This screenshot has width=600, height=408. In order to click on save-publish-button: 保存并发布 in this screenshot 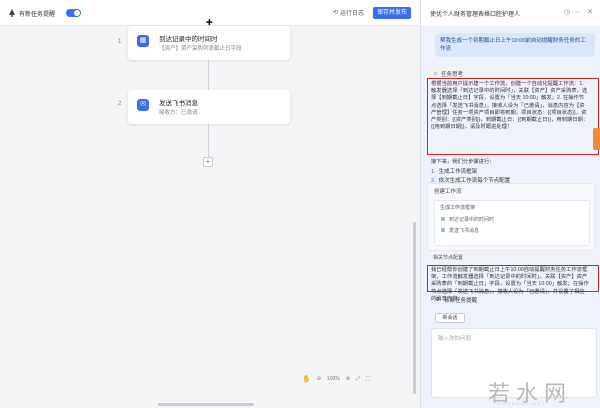, I will do `click(392, 13)`.